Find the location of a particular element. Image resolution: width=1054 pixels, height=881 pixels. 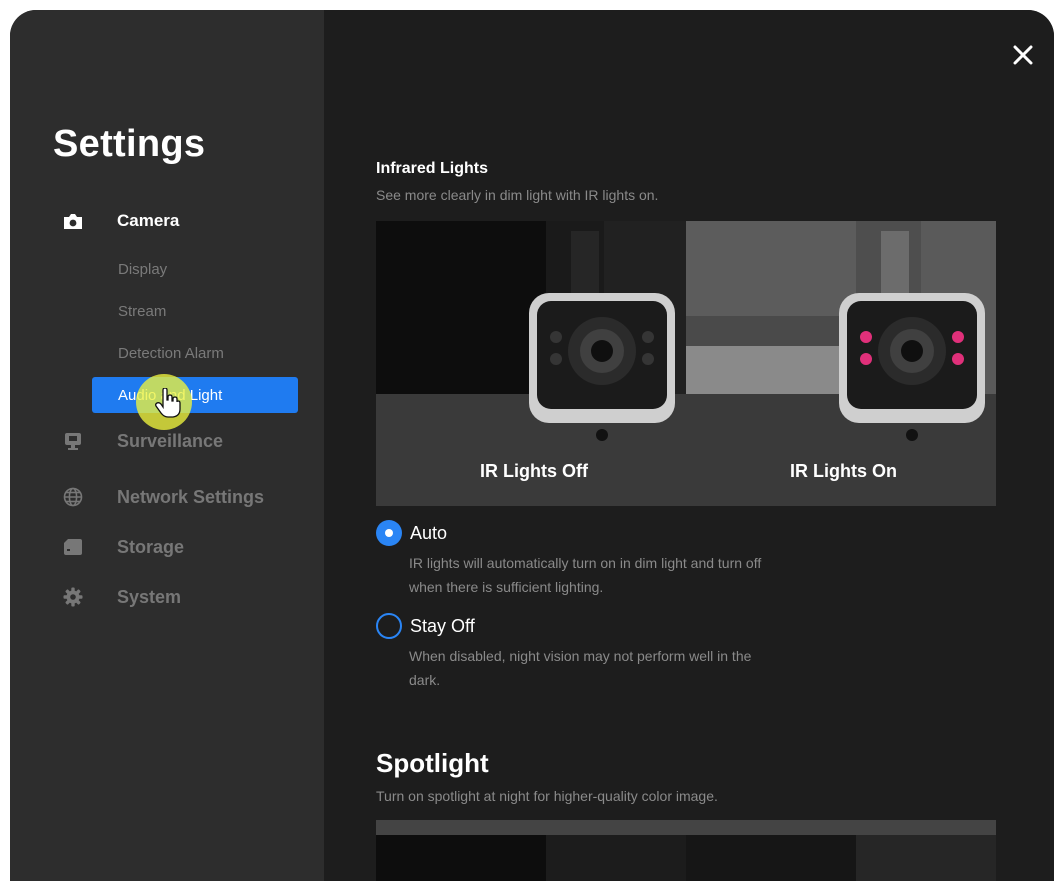

globe-icon is located at coordinates (73, 497).